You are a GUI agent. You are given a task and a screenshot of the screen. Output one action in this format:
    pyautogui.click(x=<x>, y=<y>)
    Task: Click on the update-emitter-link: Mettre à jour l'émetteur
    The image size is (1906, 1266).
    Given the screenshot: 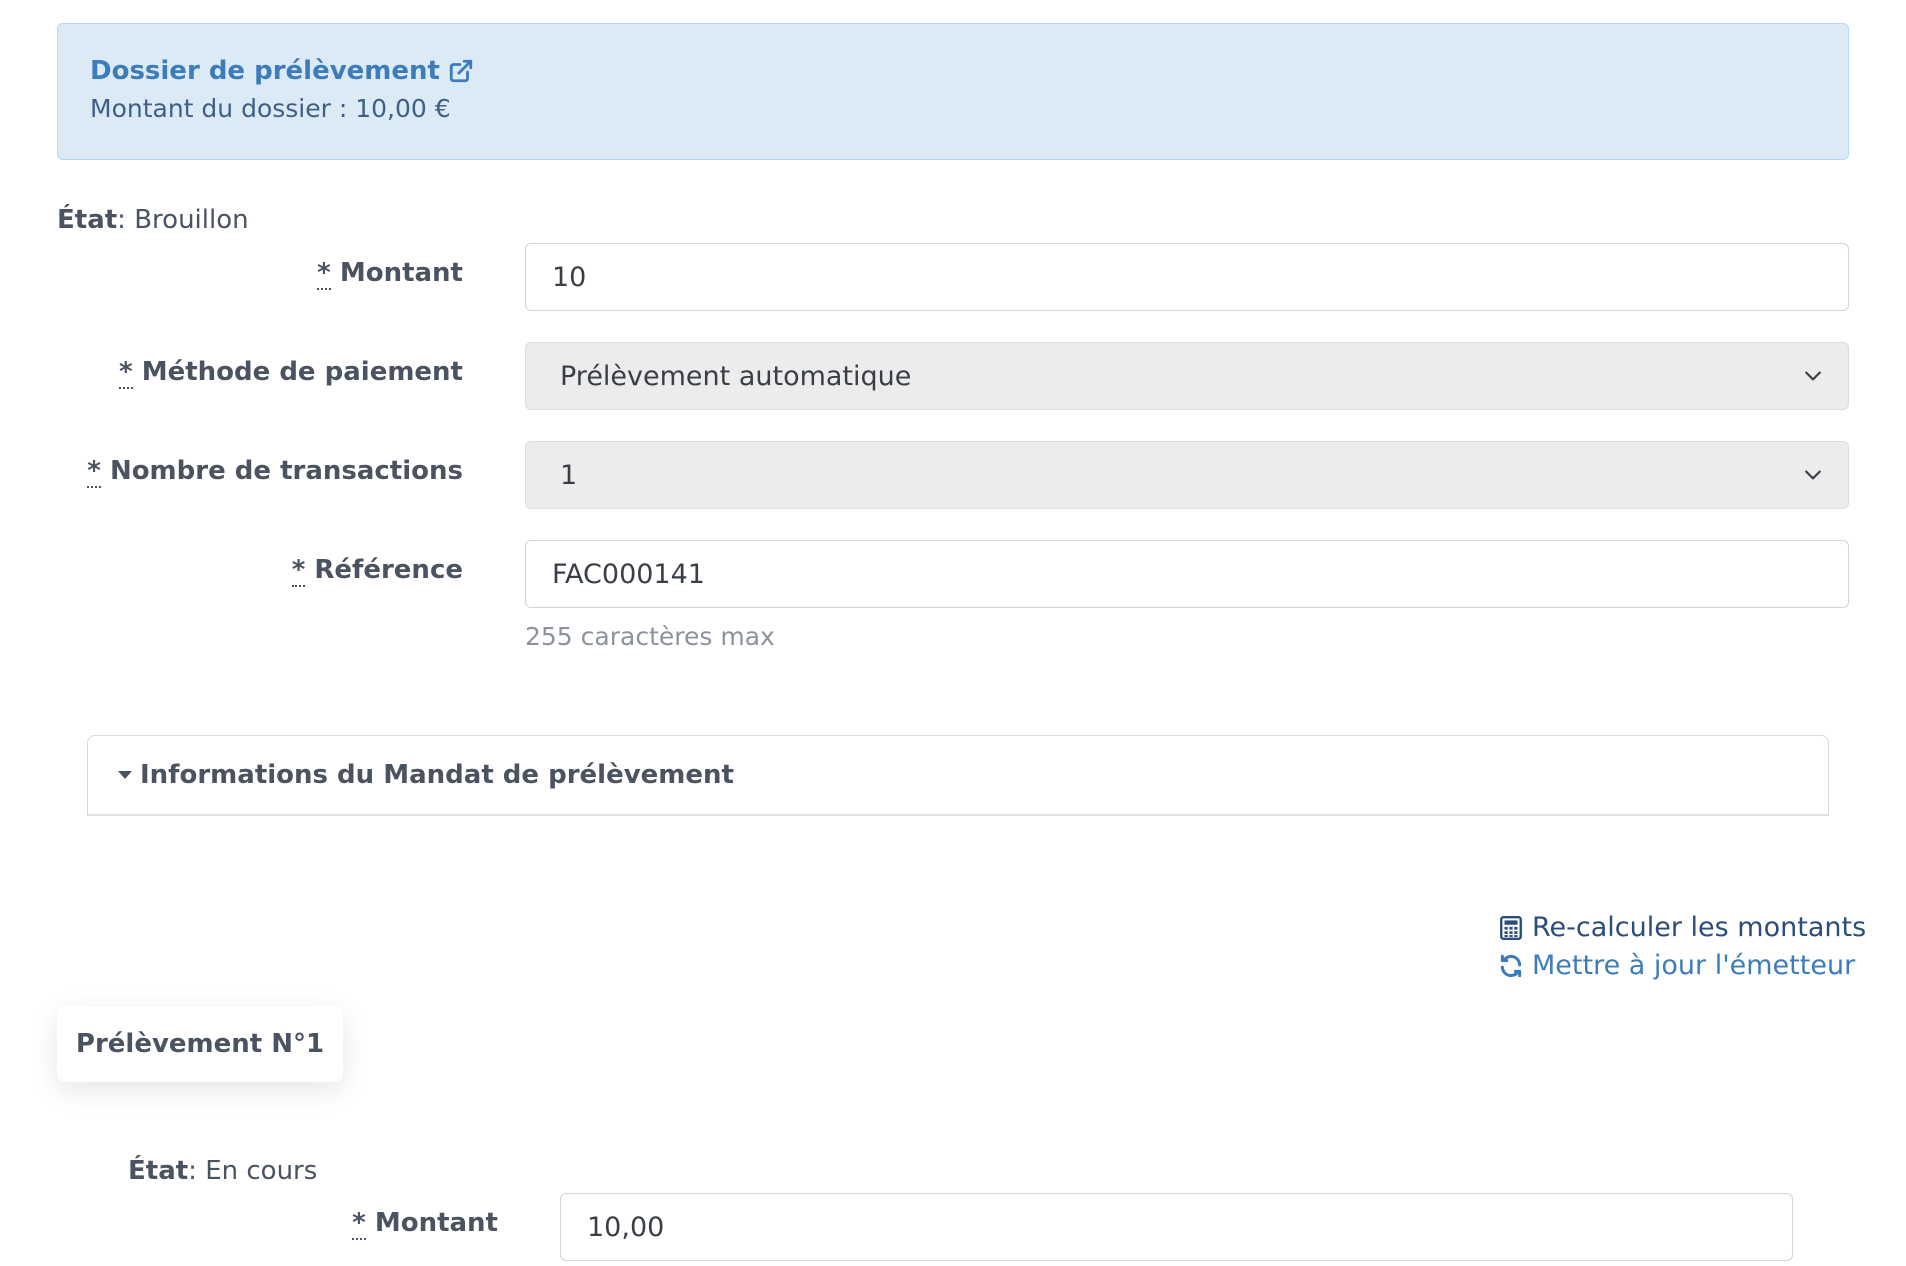 What is the action you would take?
    pyautogui.click(x=1676, y=965)
    